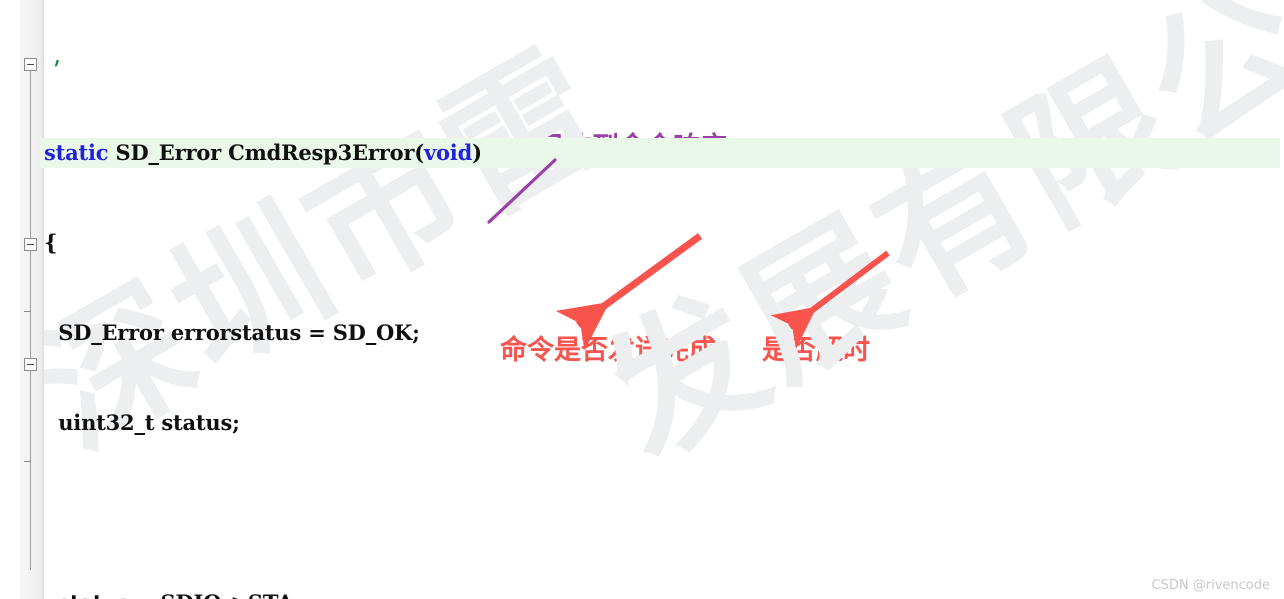 This screenshot has width=1284, height=599. Describe the element at coordinates (27, 311) in the screenshot. I see `fold-end-tick-while` at that location.